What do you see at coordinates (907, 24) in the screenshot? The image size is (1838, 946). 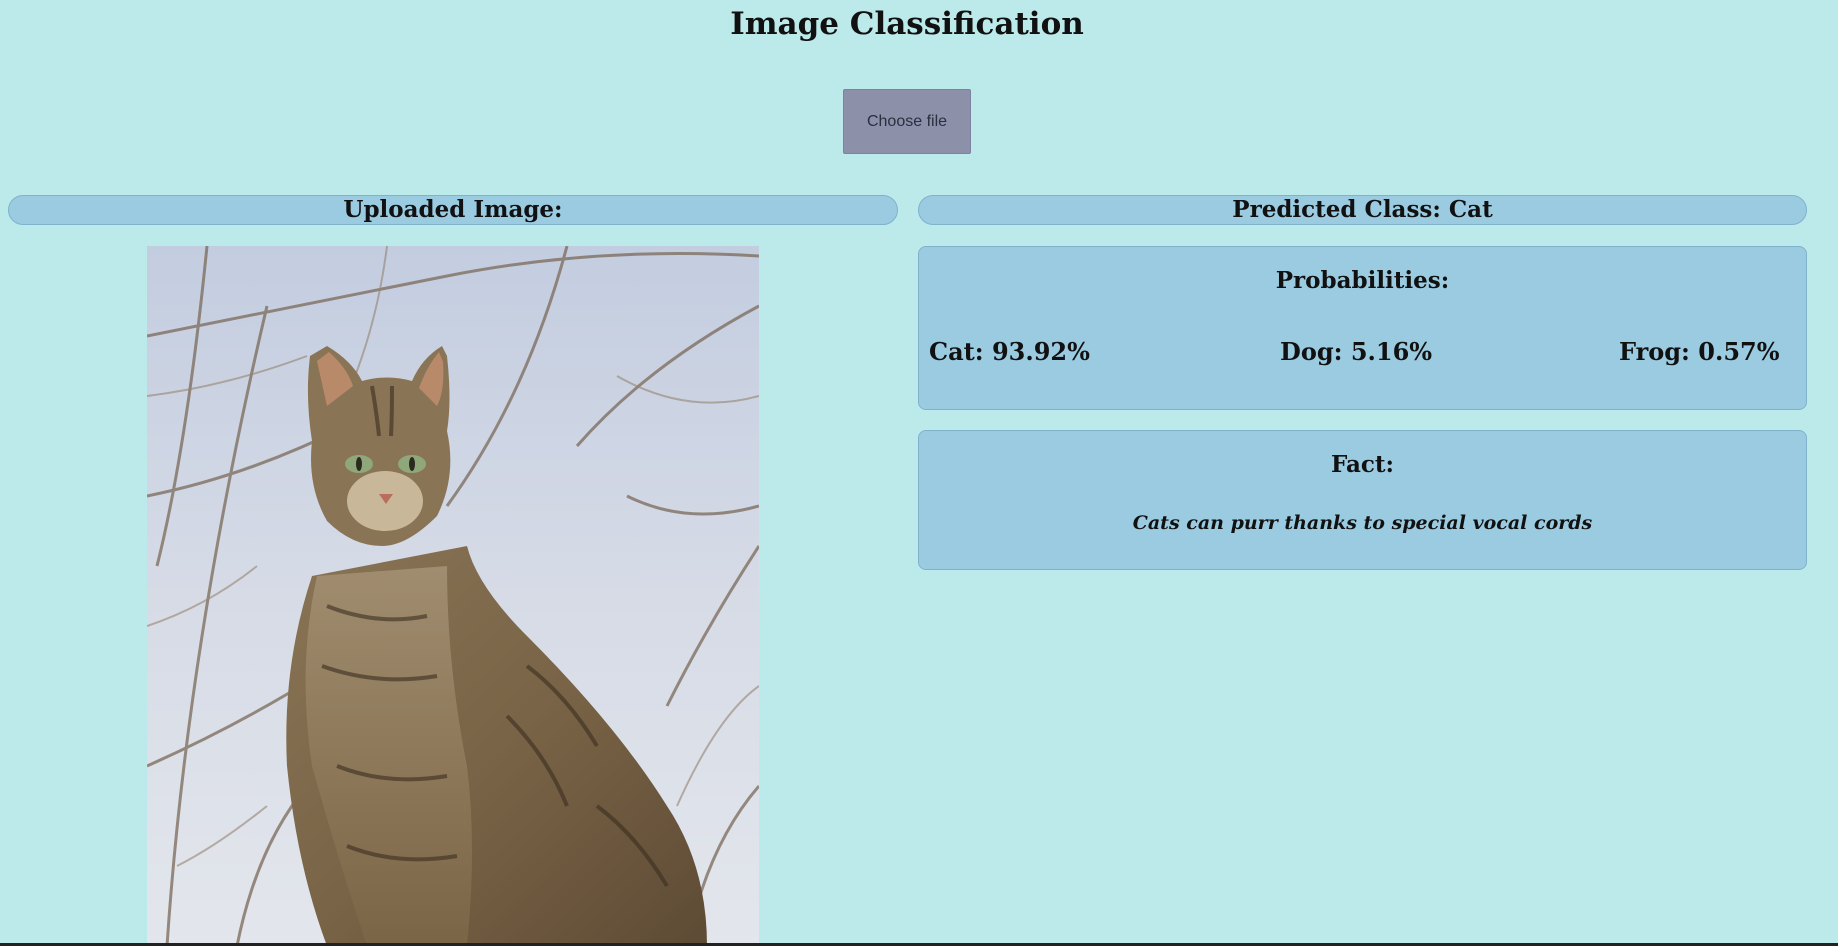 I see `page-title: Image Classification` at bounding box center [907, 24].